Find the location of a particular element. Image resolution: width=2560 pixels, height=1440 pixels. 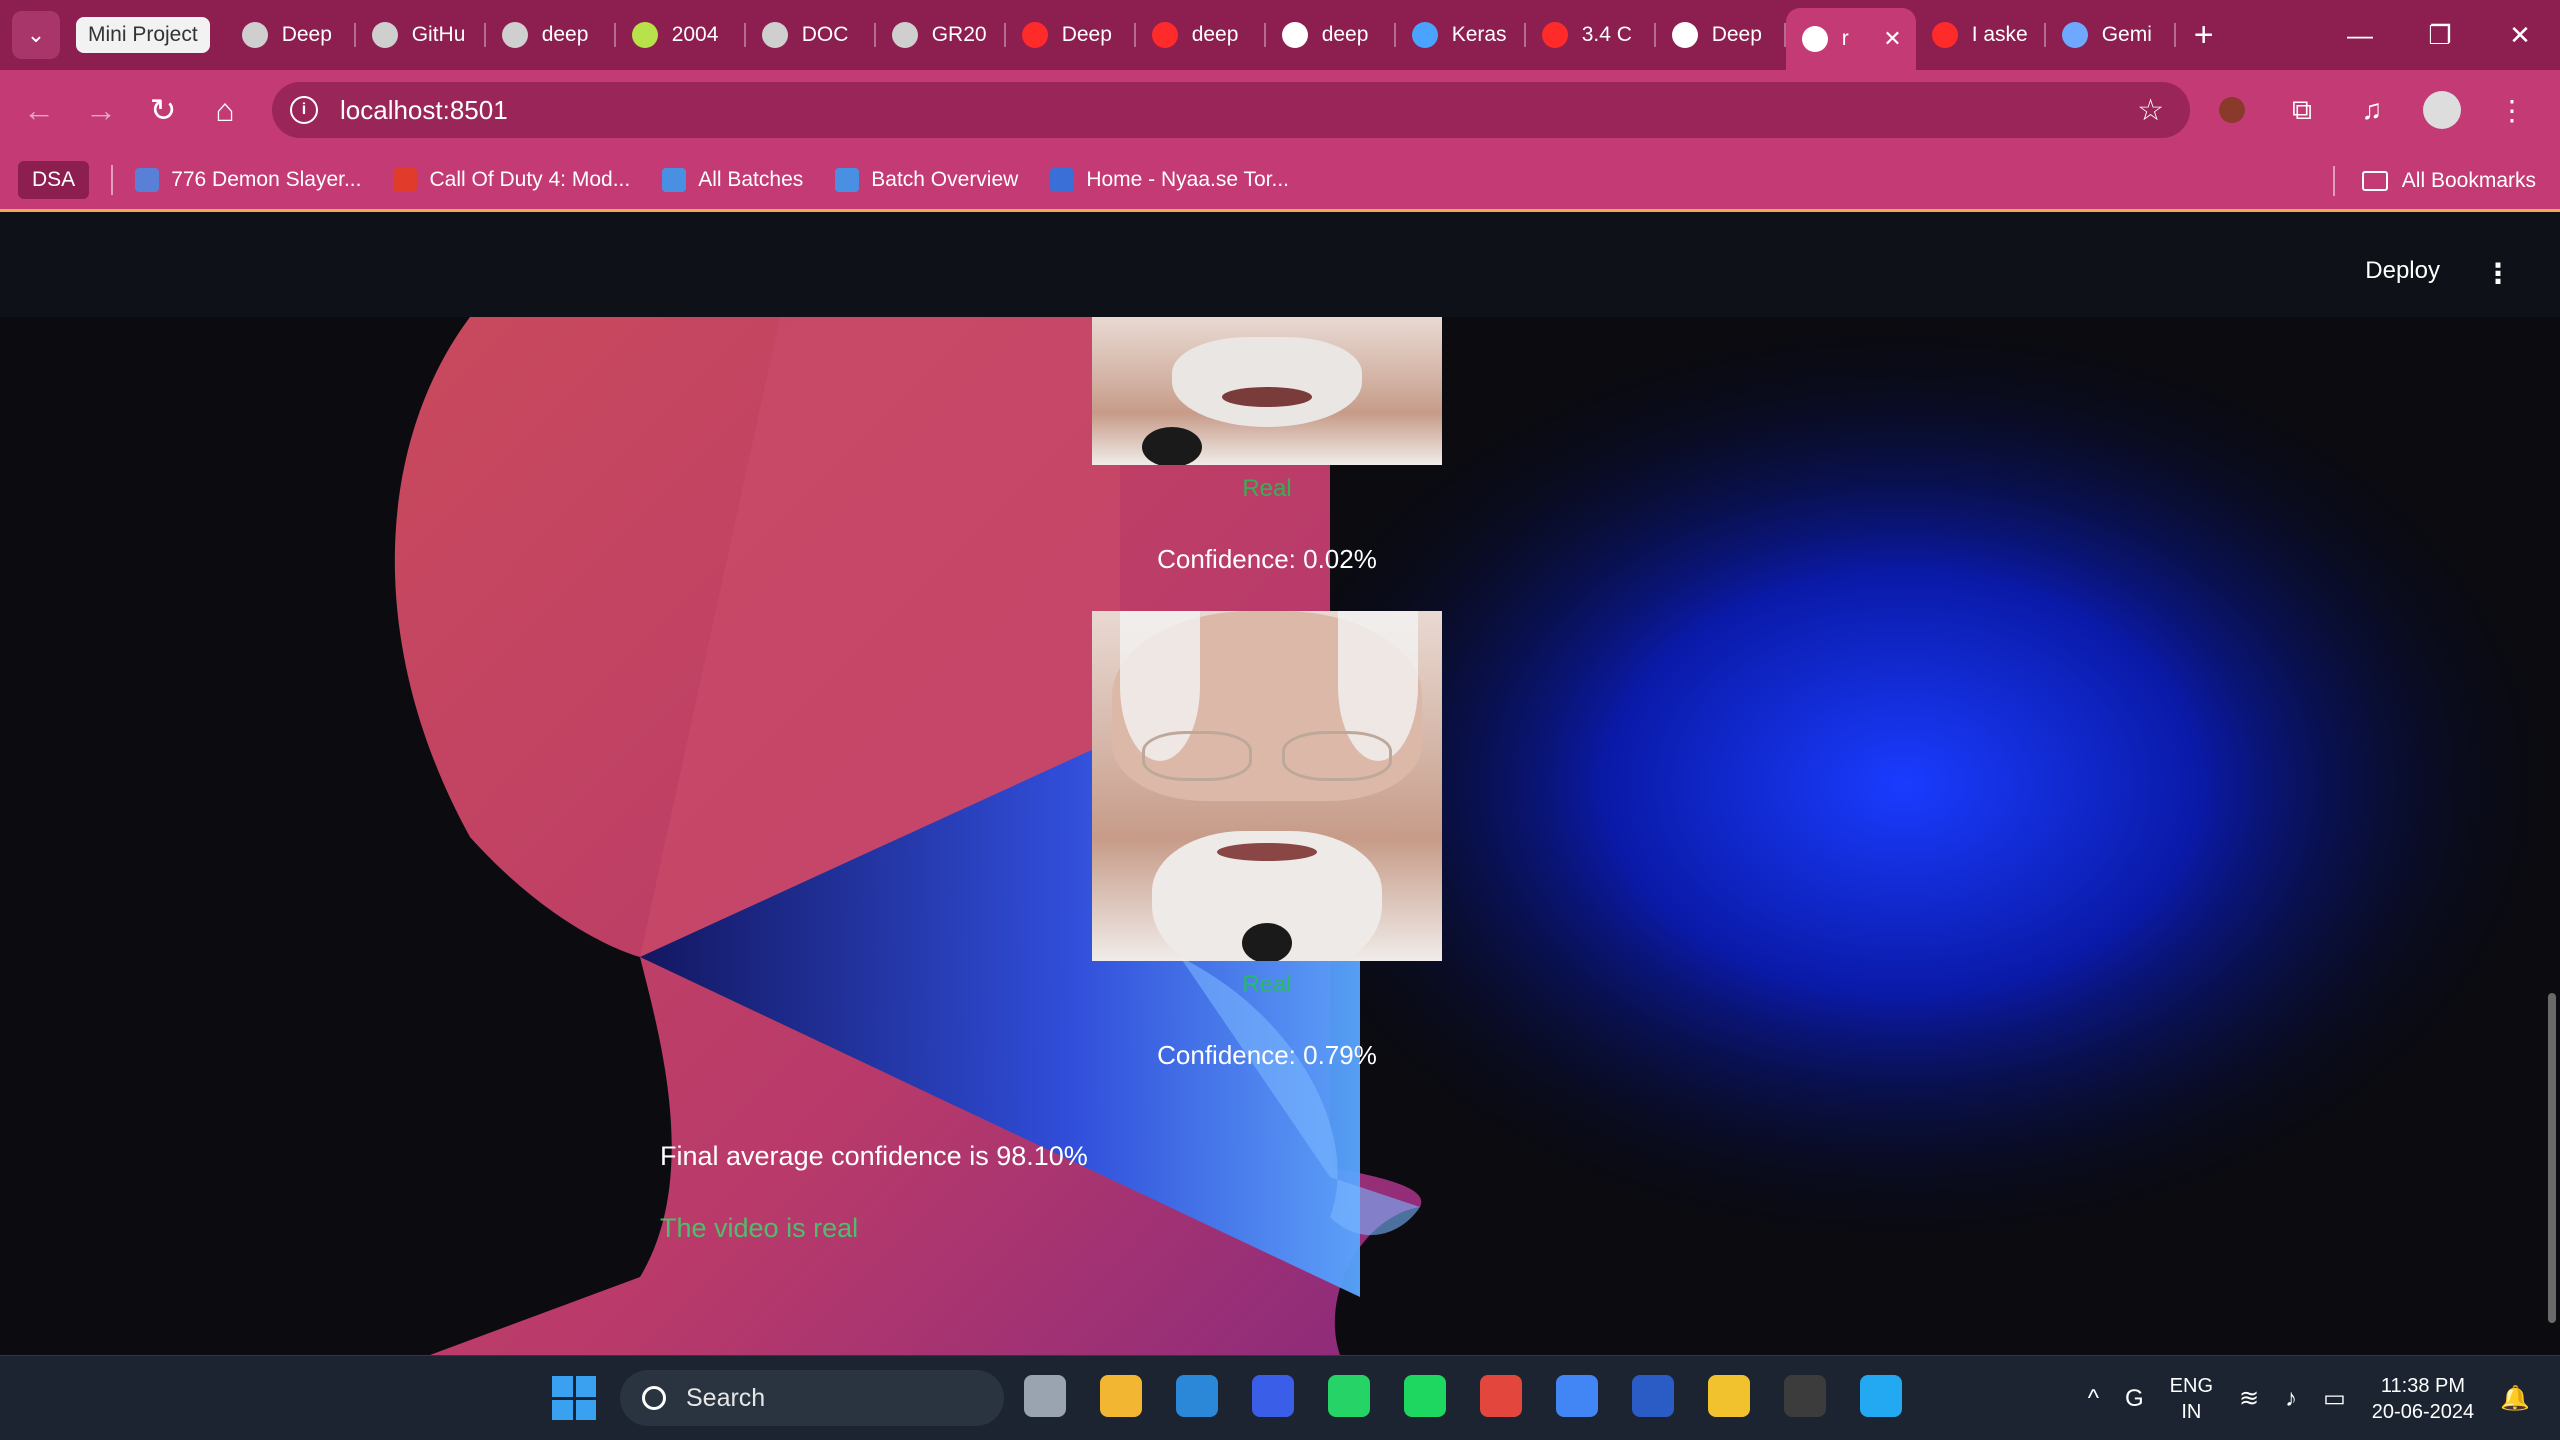

volume-icon: ♪ is located at coordinates (2291, 1399).